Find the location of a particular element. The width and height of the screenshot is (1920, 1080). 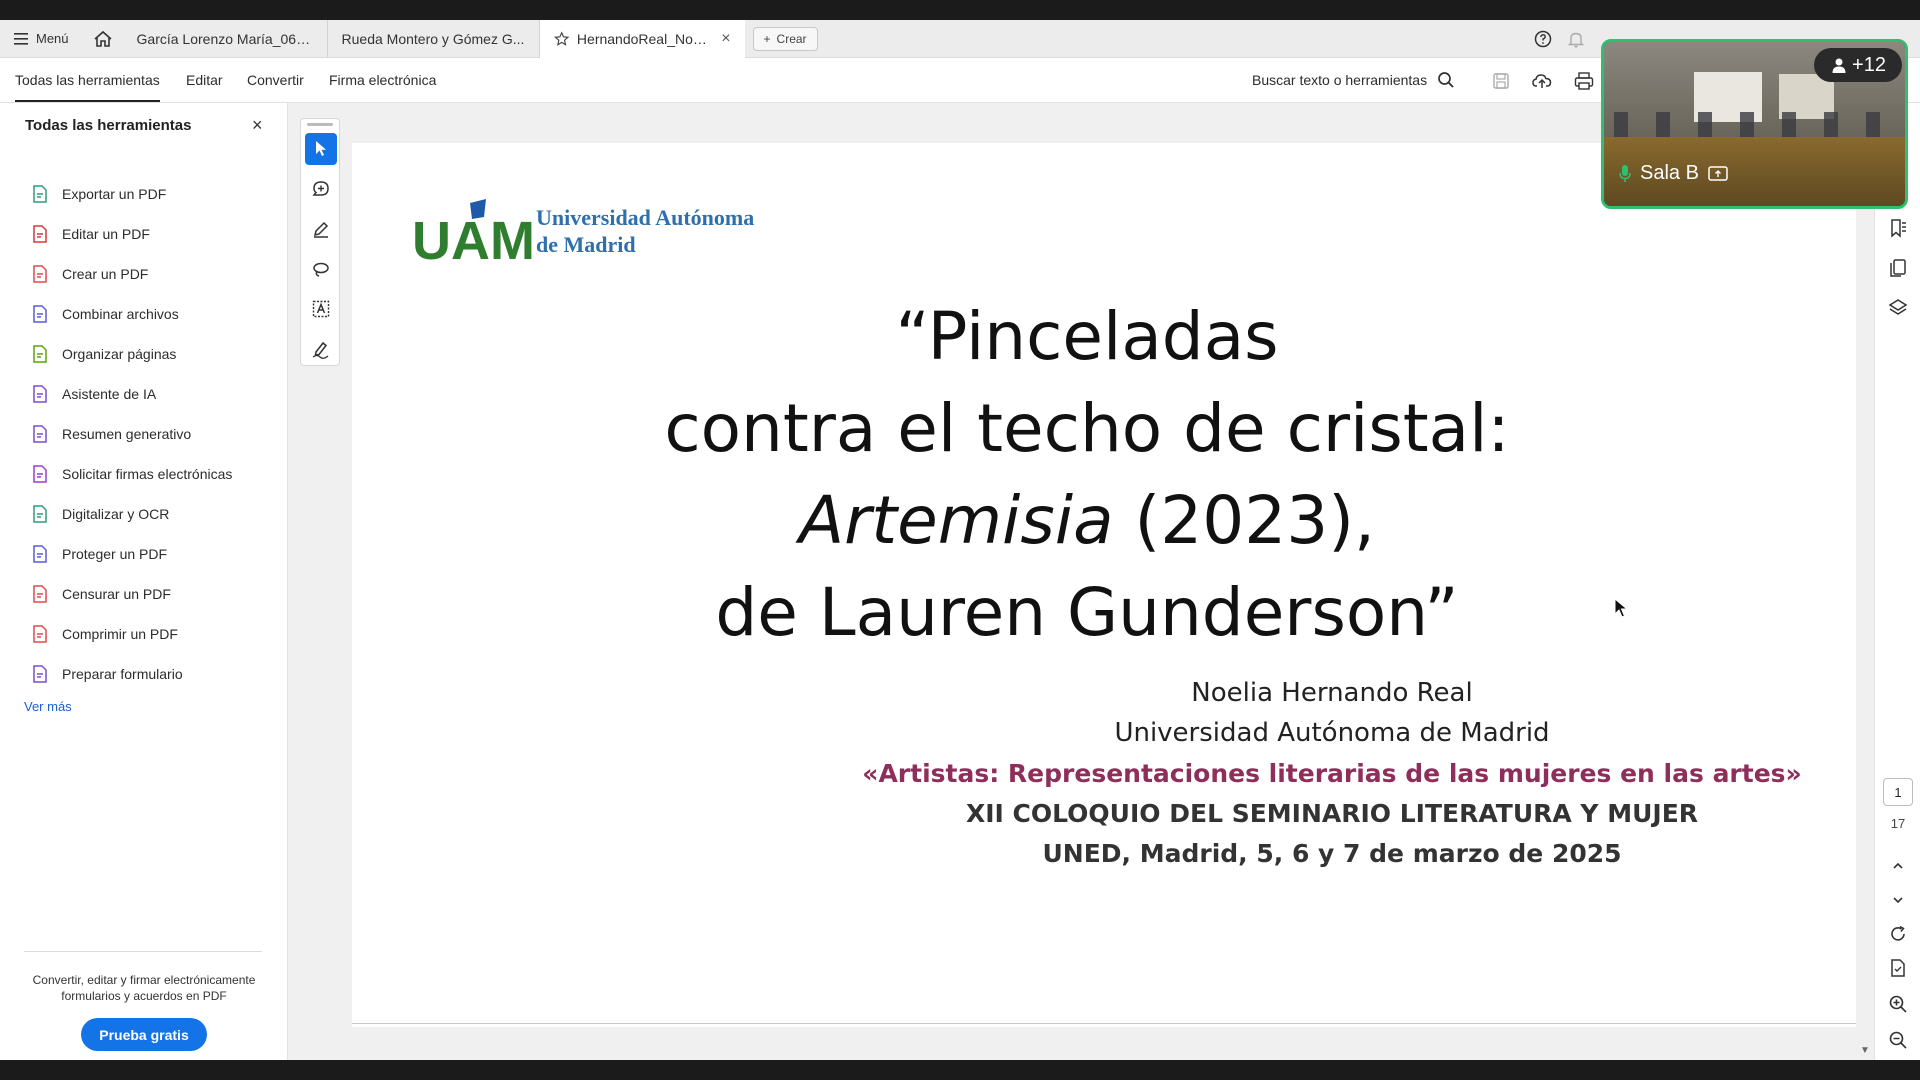

tool-item: Asistente de IA is located at coordinates (150, 394).